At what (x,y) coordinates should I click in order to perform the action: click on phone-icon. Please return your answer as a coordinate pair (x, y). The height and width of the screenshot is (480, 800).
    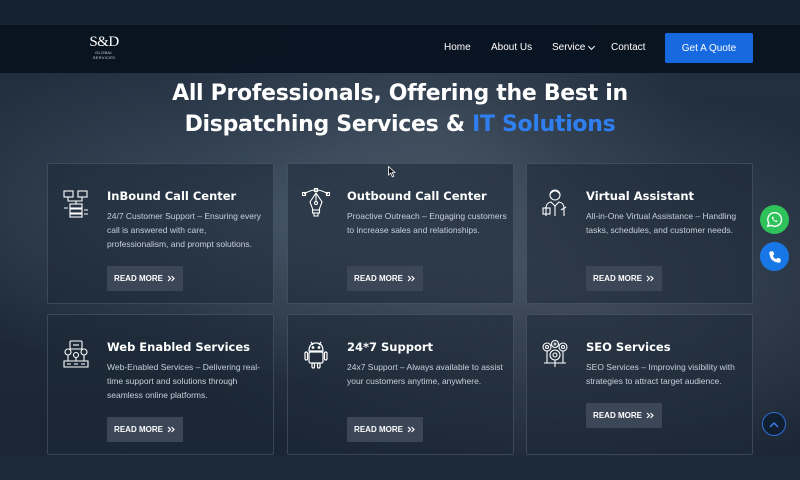
    Looking at the image, I should click on (774, 256).